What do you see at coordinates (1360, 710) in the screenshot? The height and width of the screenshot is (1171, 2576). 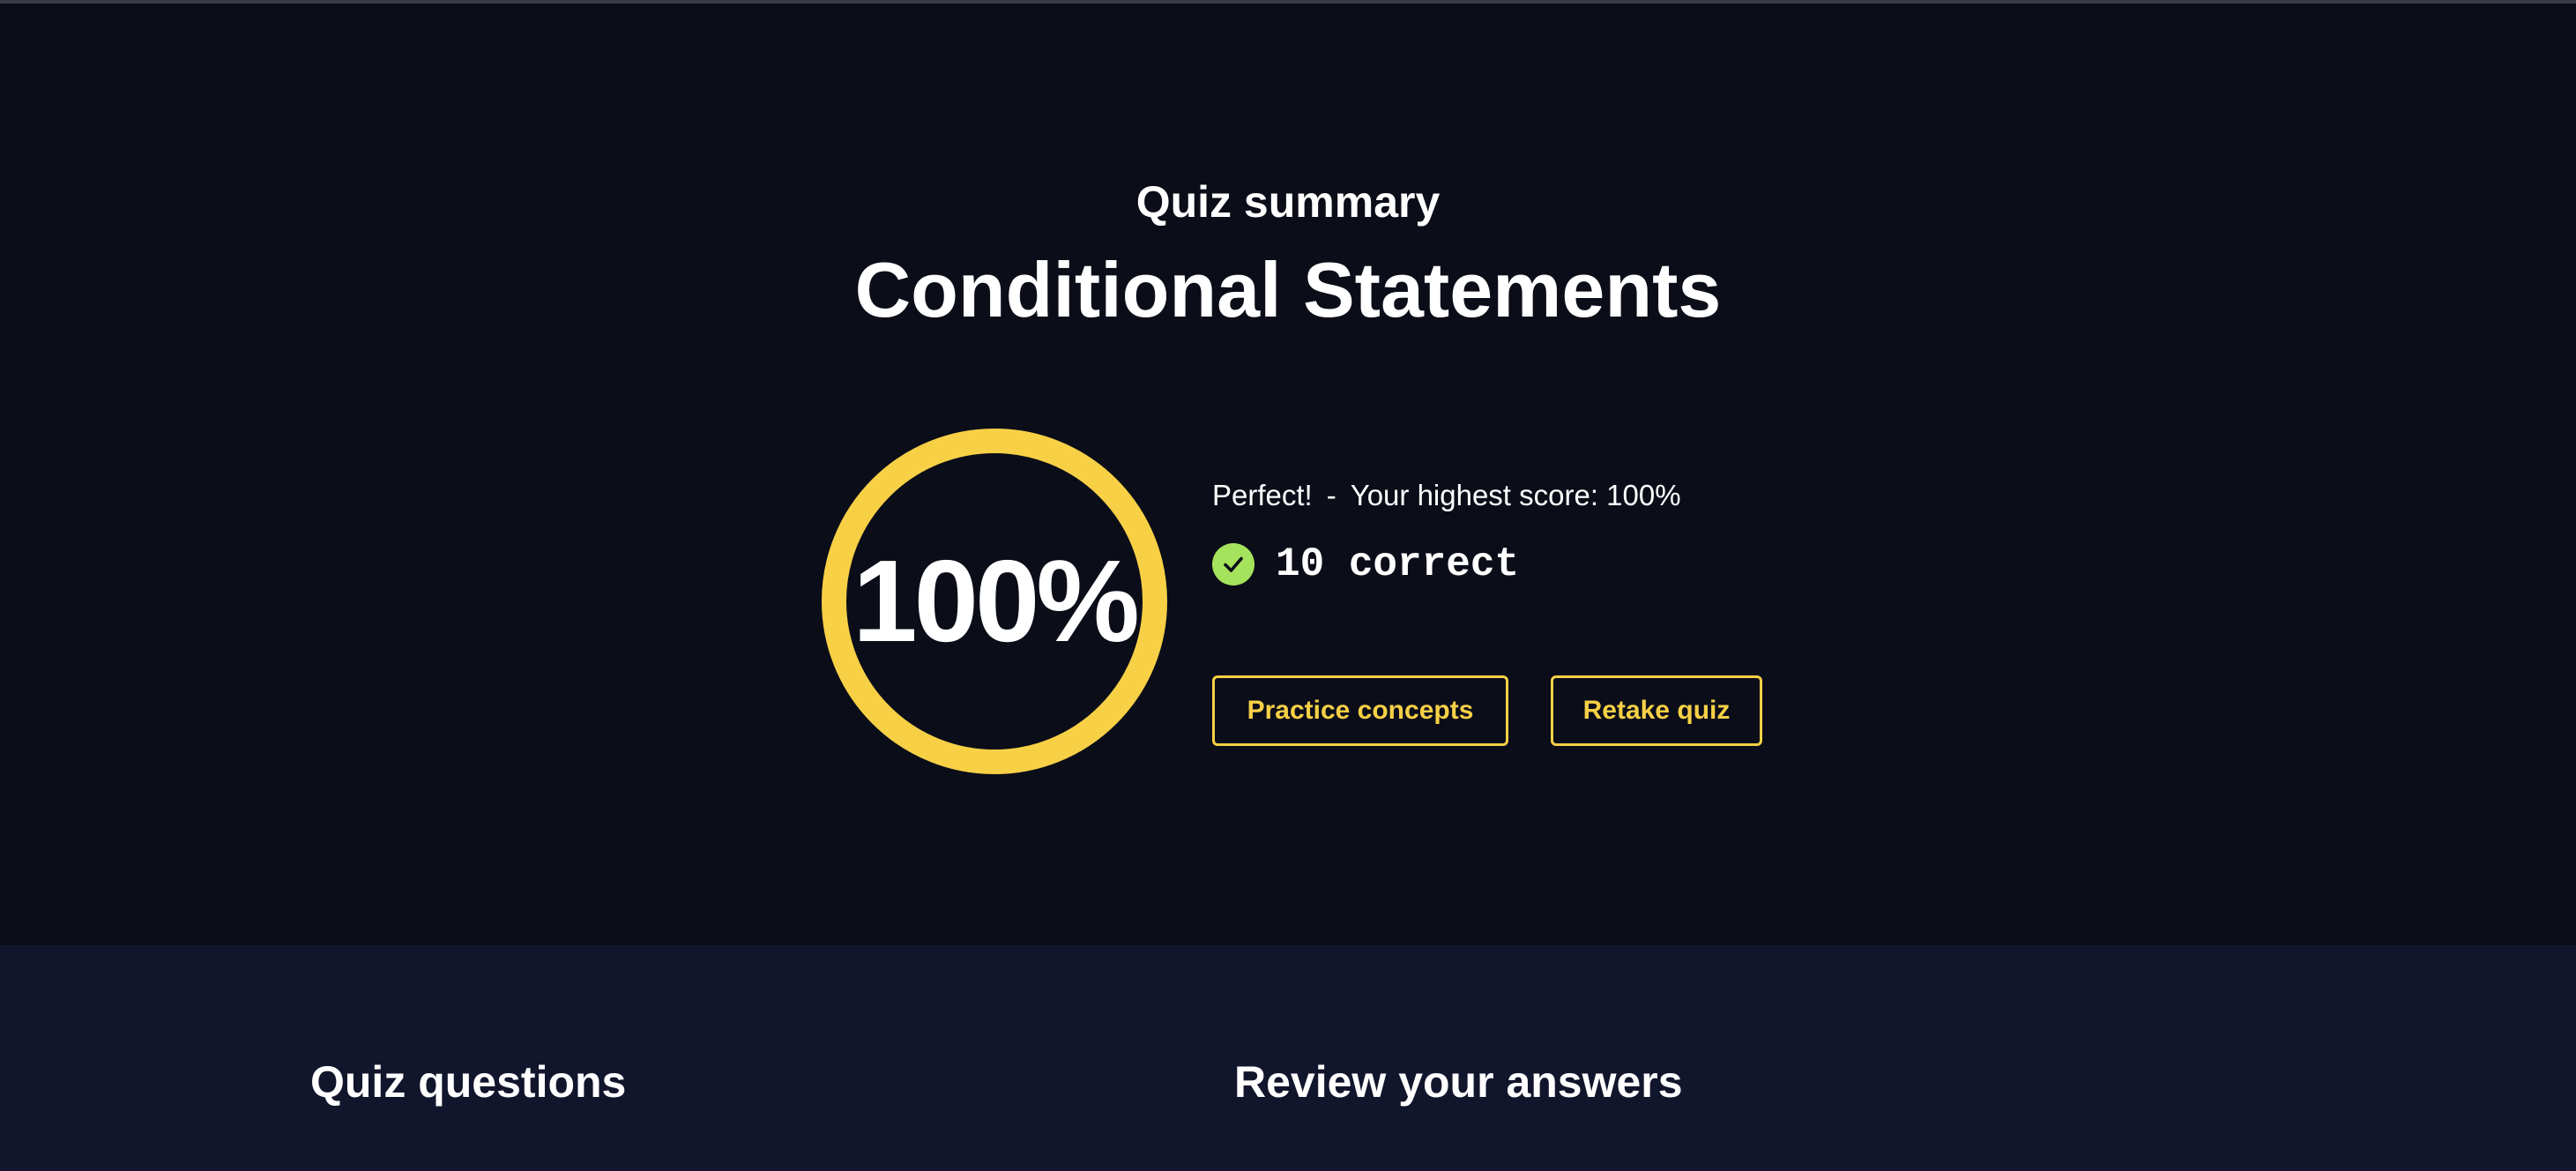 I see `practice-concepts-button: Practice concepts` at bounding box center [1360, 710].